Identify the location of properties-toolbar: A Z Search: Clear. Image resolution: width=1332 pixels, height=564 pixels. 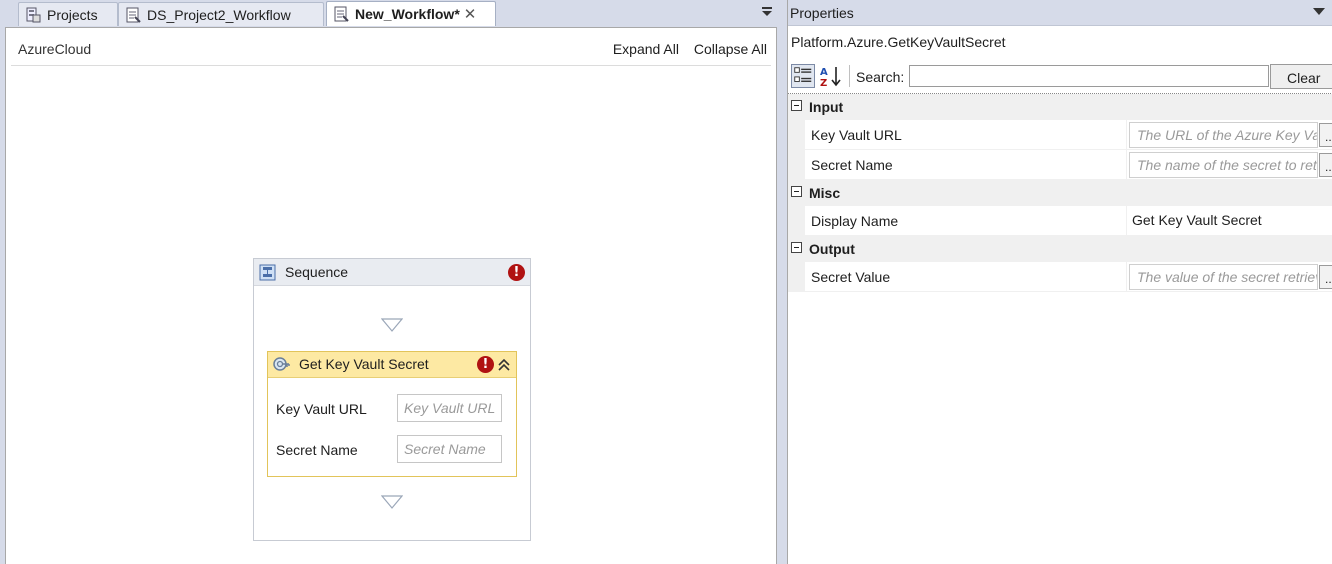
(1060, 76).